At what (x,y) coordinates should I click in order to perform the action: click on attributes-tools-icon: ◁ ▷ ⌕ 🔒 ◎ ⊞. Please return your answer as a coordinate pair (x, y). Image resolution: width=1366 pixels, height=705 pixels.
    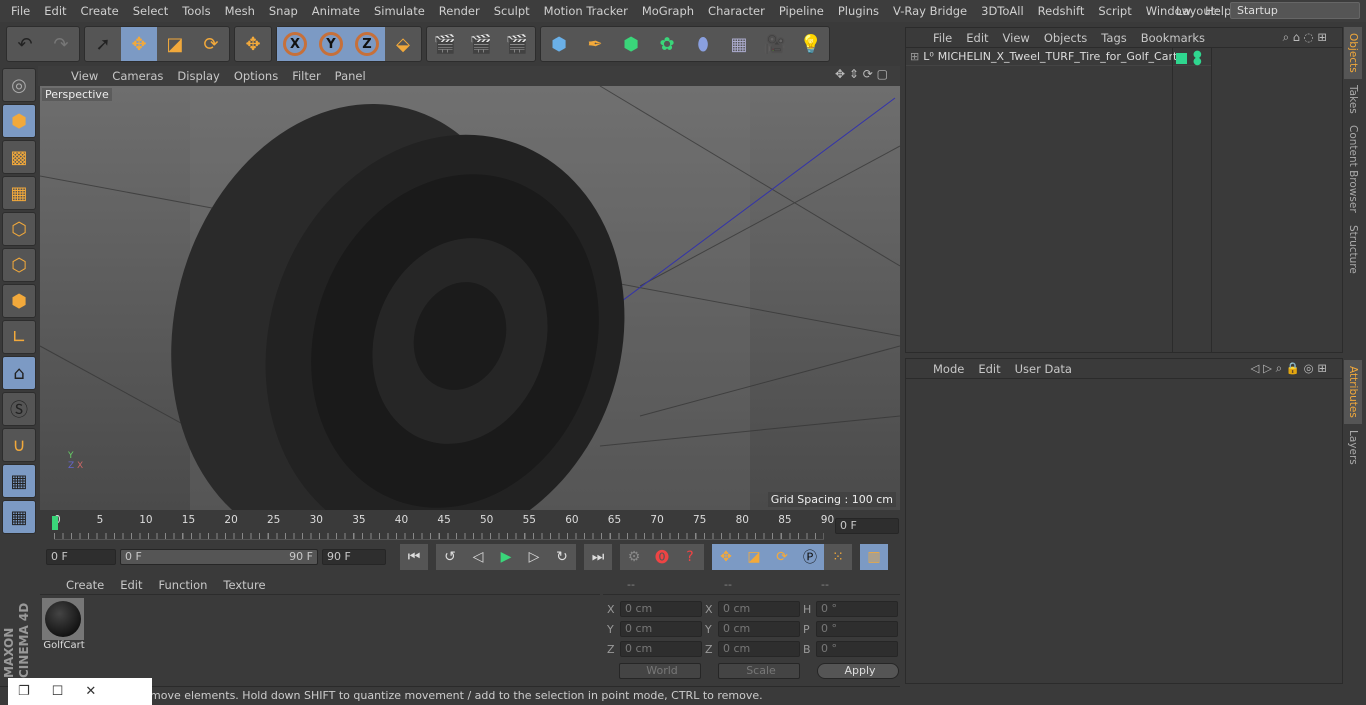
    Looking at the image, I should click on (1289, 368).